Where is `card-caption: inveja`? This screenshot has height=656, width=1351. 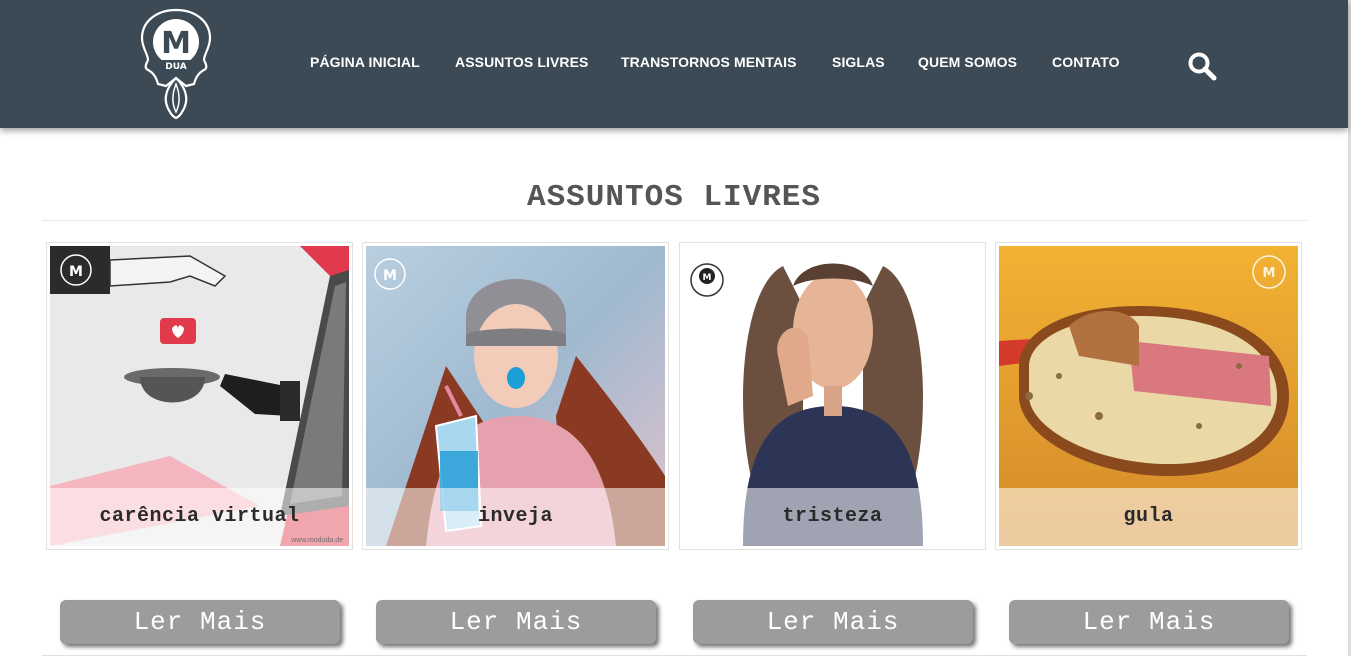 card-caption: inveja is located at coordinates (515, 516).